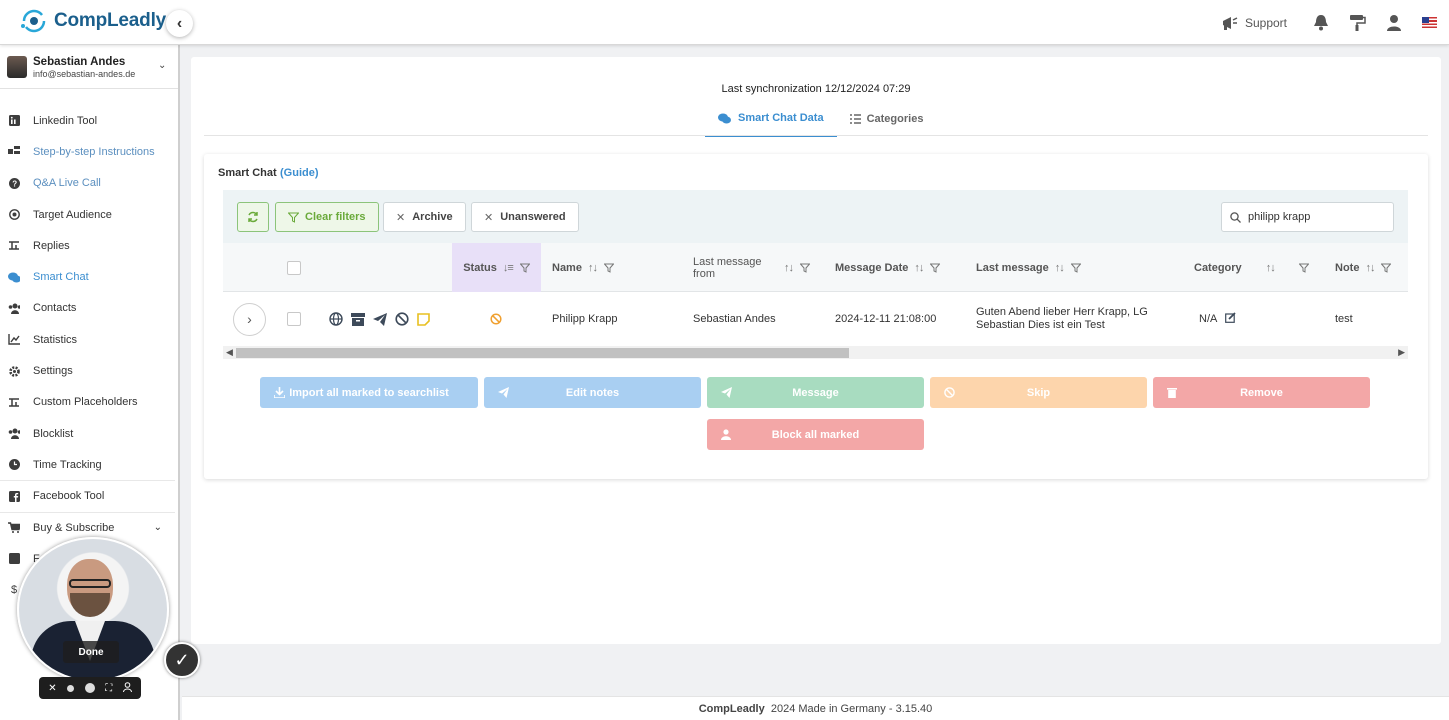 The image size is (1449, 720). I want to click on divider, so click(87, 480).